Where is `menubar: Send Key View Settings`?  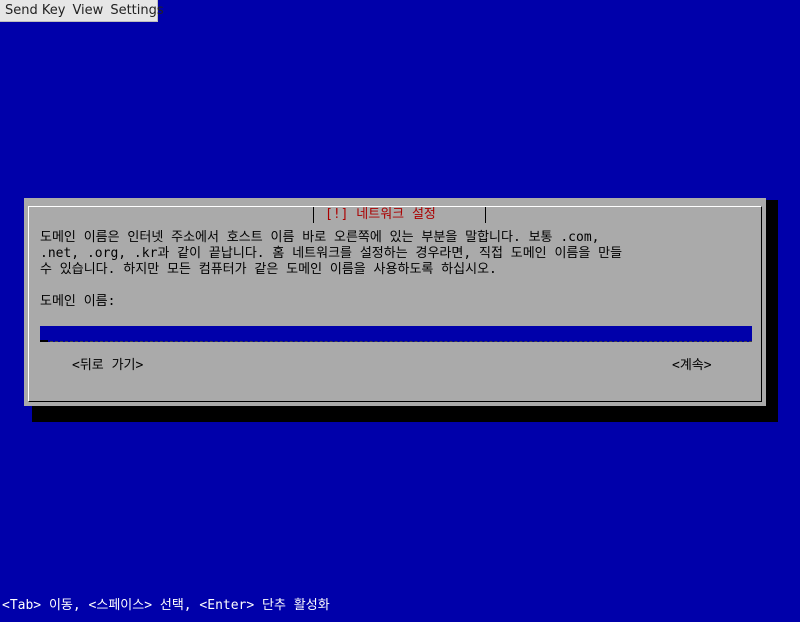 menubar: Send Key View Settings is located at coordinates (82, 11).